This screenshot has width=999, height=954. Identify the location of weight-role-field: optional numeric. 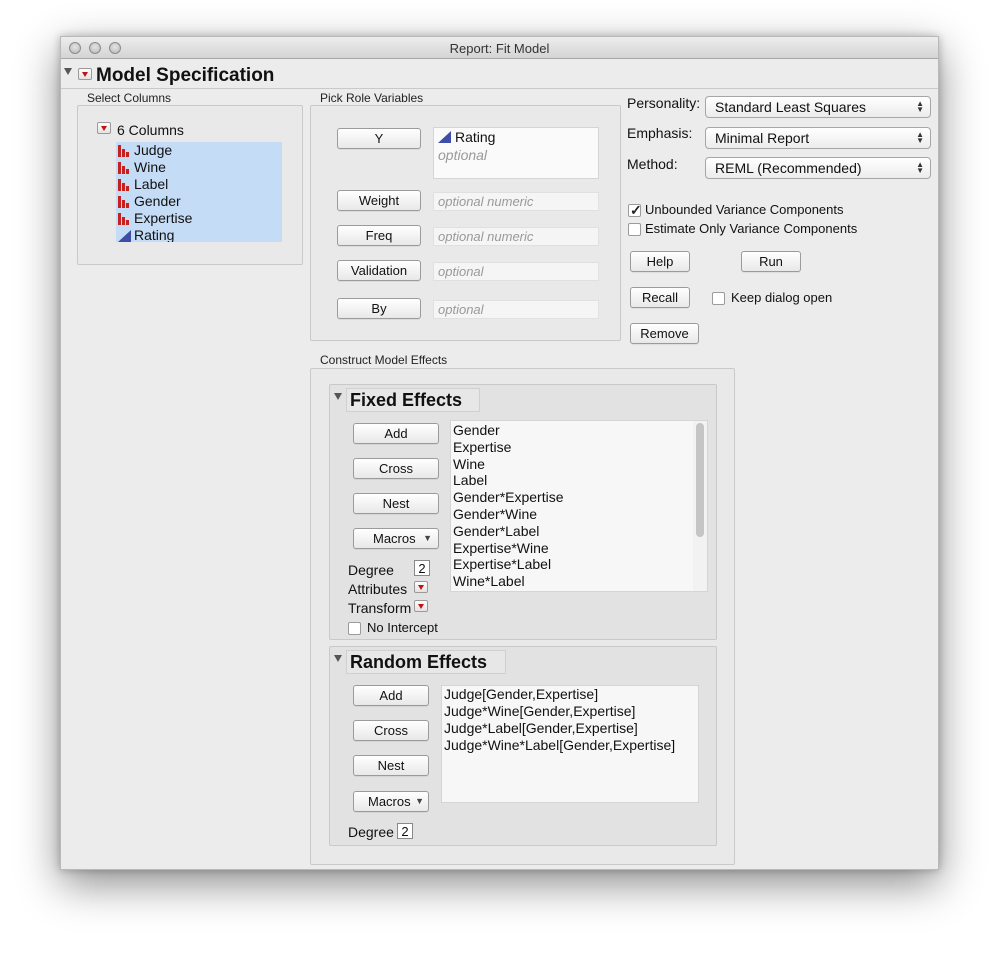
(516, 201).